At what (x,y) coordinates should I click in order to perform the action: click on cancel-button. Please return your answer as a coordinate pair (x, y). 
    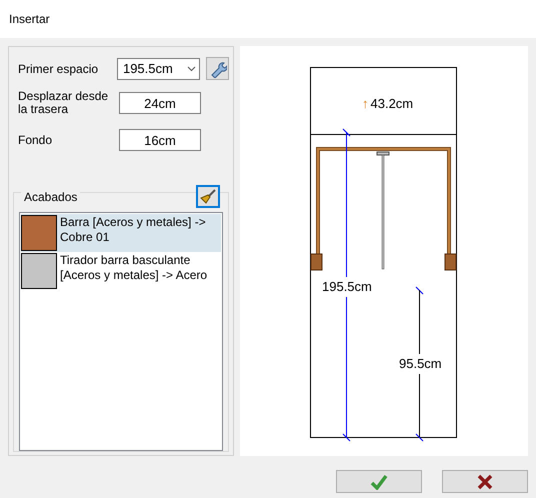
    Looking at the image, I should click on (485, 481).